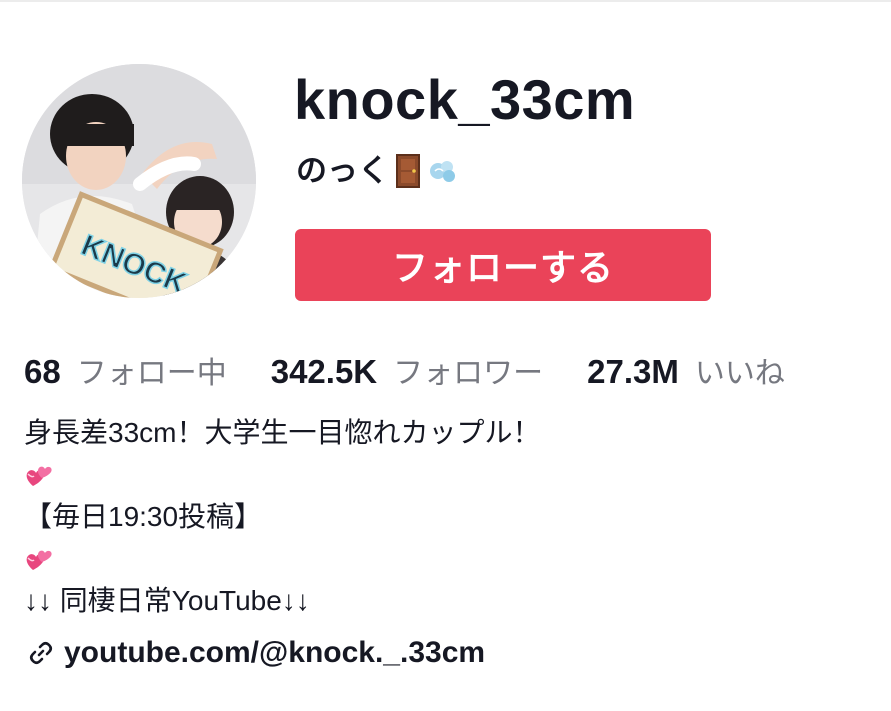 This screenshot has width=891, height=711. Describe the element at coordinates (503, 265) in the screenshot. I see `follow-button: フォローする` at that location.